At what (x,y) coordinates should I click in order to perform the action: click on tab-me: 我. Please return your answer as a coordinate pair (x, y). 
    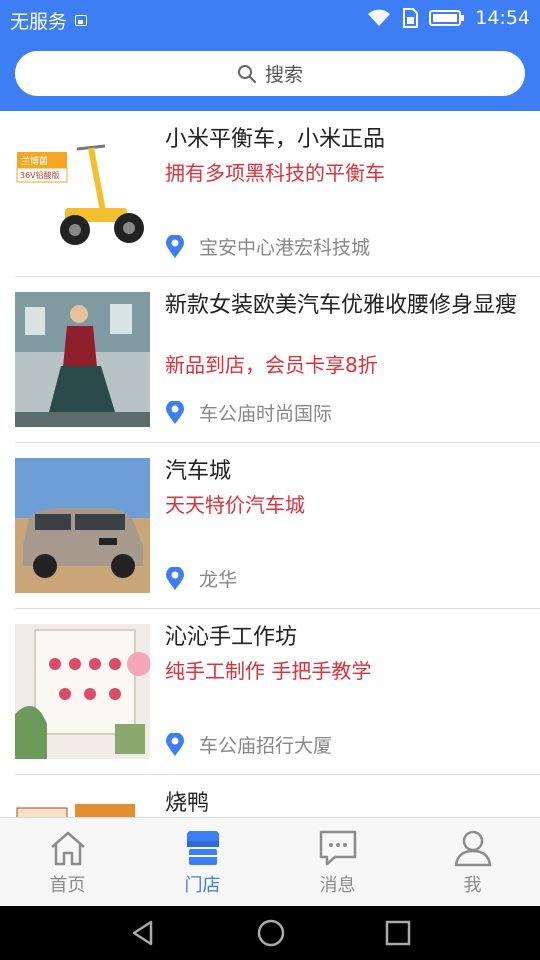
    Looking at the image, I should click on (472, 862).